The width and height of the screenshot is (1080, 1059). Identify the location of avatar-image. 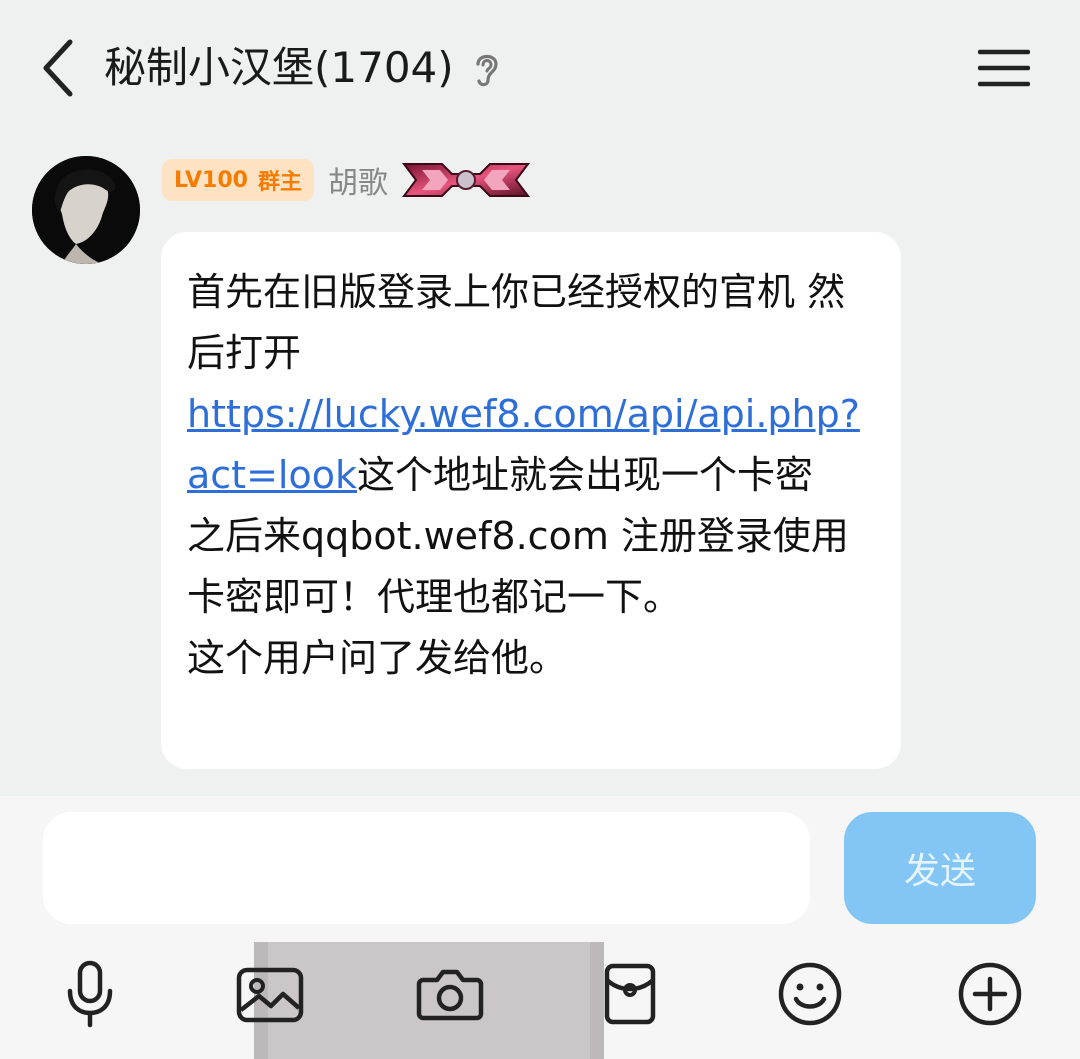
(86, 210).